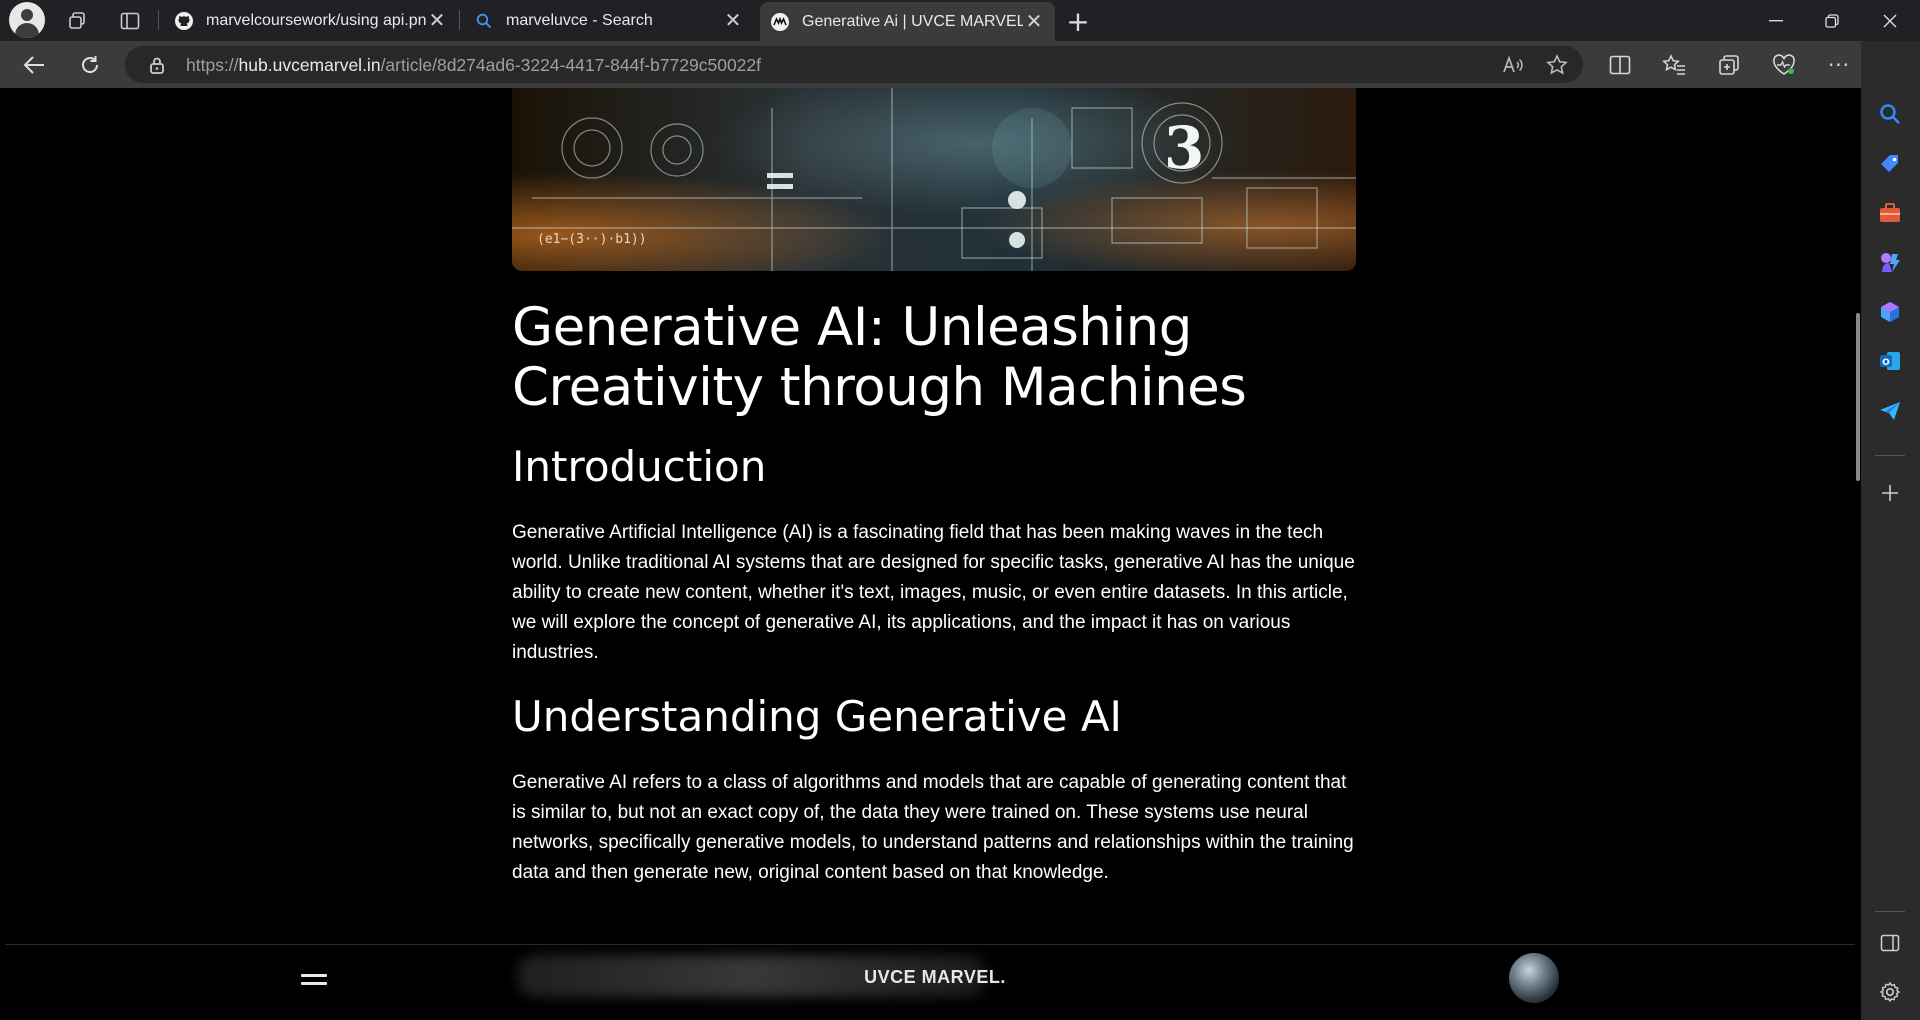 The height and width of the screenshot is (1020, 1920). Describe the element at coordinates (1890, 530) in the screenshot. I see `edge-sidebar: O` at that location.